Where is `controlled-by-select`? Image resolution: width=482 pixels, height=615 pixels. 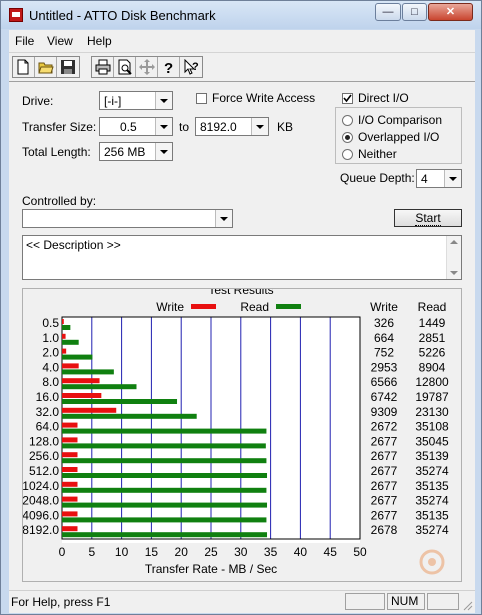
controlled-by-select is located at coordinates (127, 218).